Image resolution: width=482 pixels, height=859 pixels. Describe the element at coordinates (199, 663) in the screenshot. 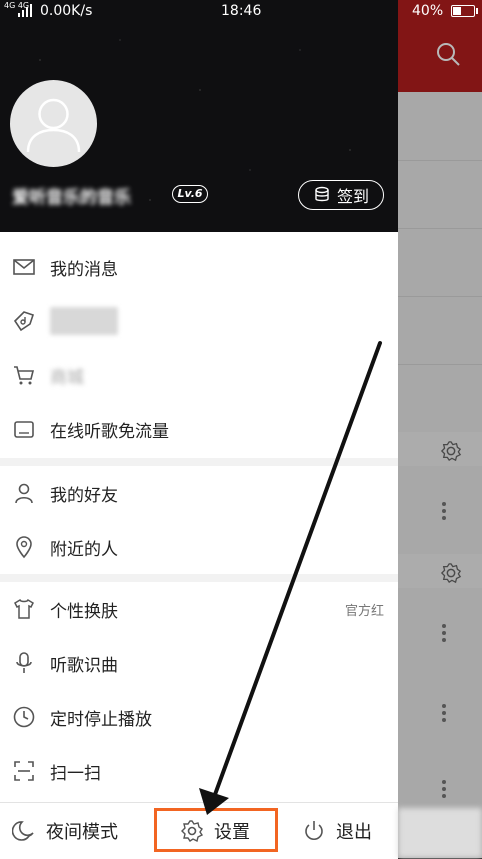

I see `menu-item-song-recognition: 听歌识曲` at that location.